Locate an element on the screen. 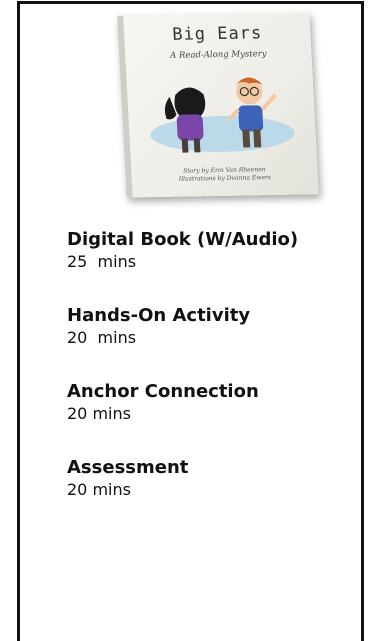 The height and width of the screenshot is (641, 388). activity-item-anchor-connection: Anchor Connection 20 mins is located at coordinates (212, 402).